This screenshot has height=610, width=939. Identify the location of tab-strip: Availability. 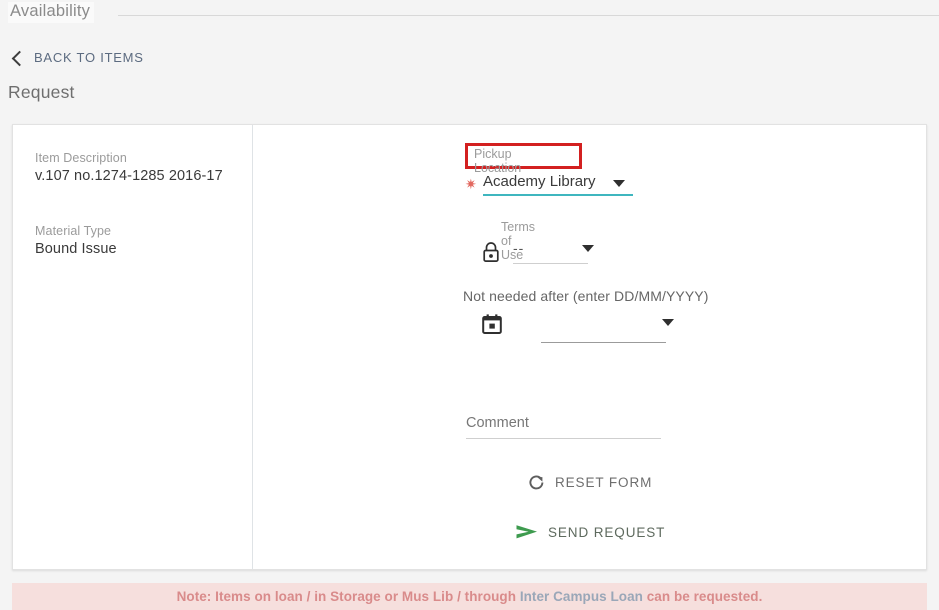
(469, 15).